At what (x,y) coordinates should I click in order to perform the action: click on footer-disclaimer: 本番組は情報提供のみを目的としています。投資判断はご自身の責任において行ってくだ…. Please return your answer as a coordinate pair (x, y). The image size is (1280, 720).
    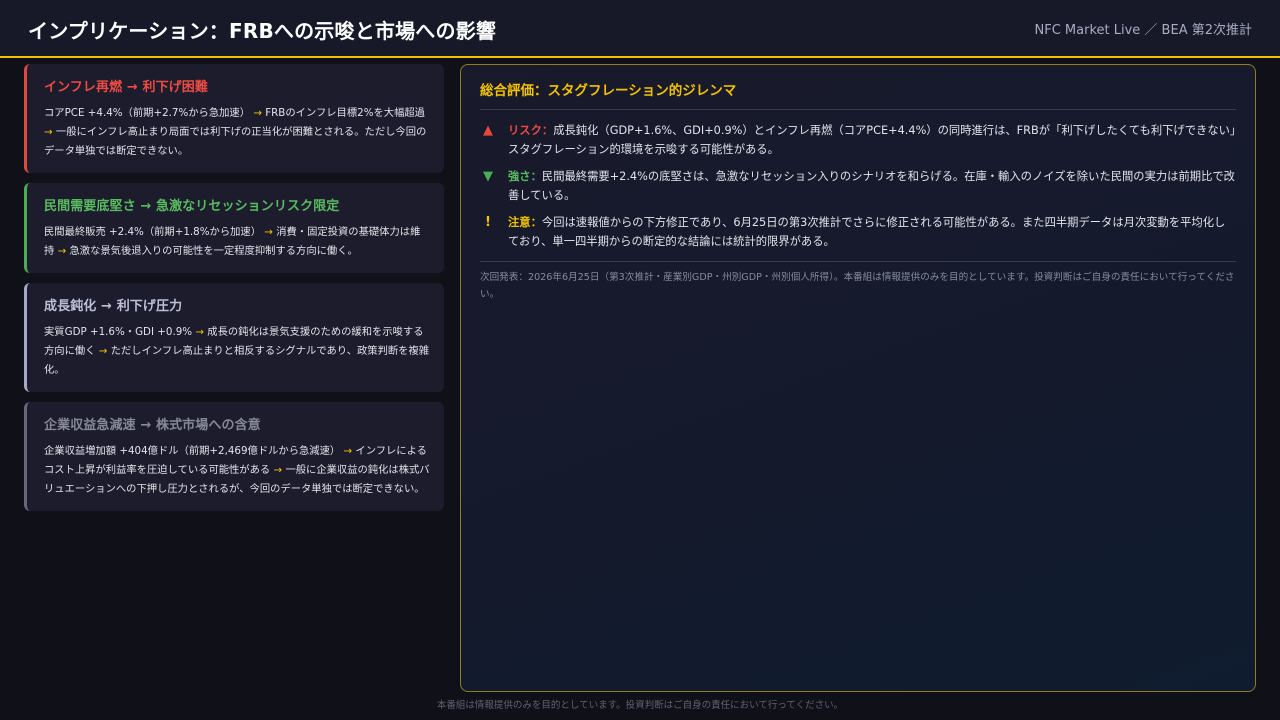
    Looking at the image, I should click on (640, 705).